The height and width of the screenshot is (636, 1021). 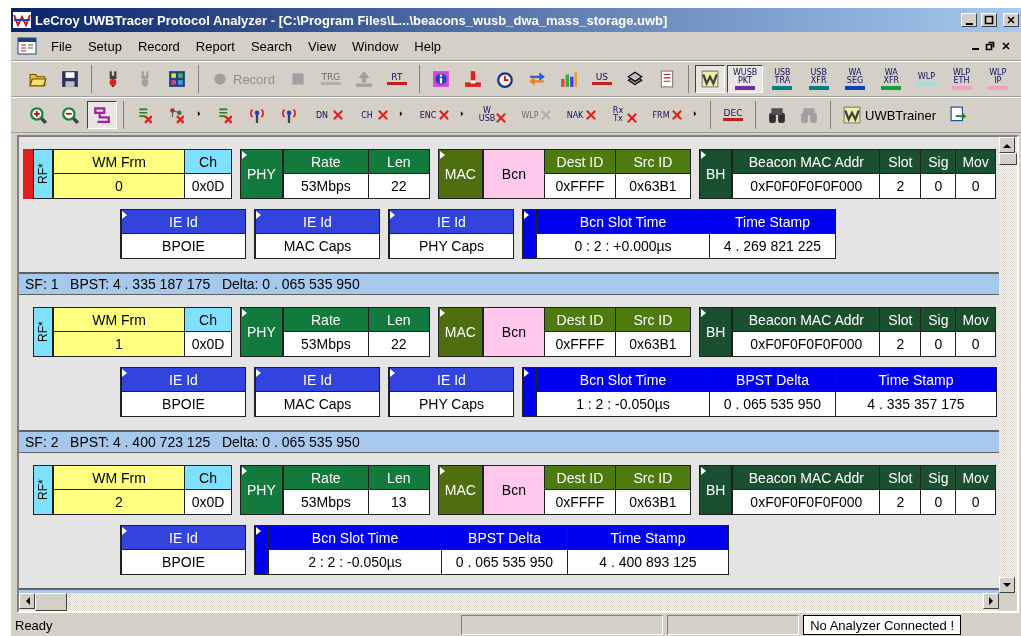 What do you see at coordinates (513, 174) in the screenshot?
I see `field-value: Bcn` at bounding box center [513, 174].